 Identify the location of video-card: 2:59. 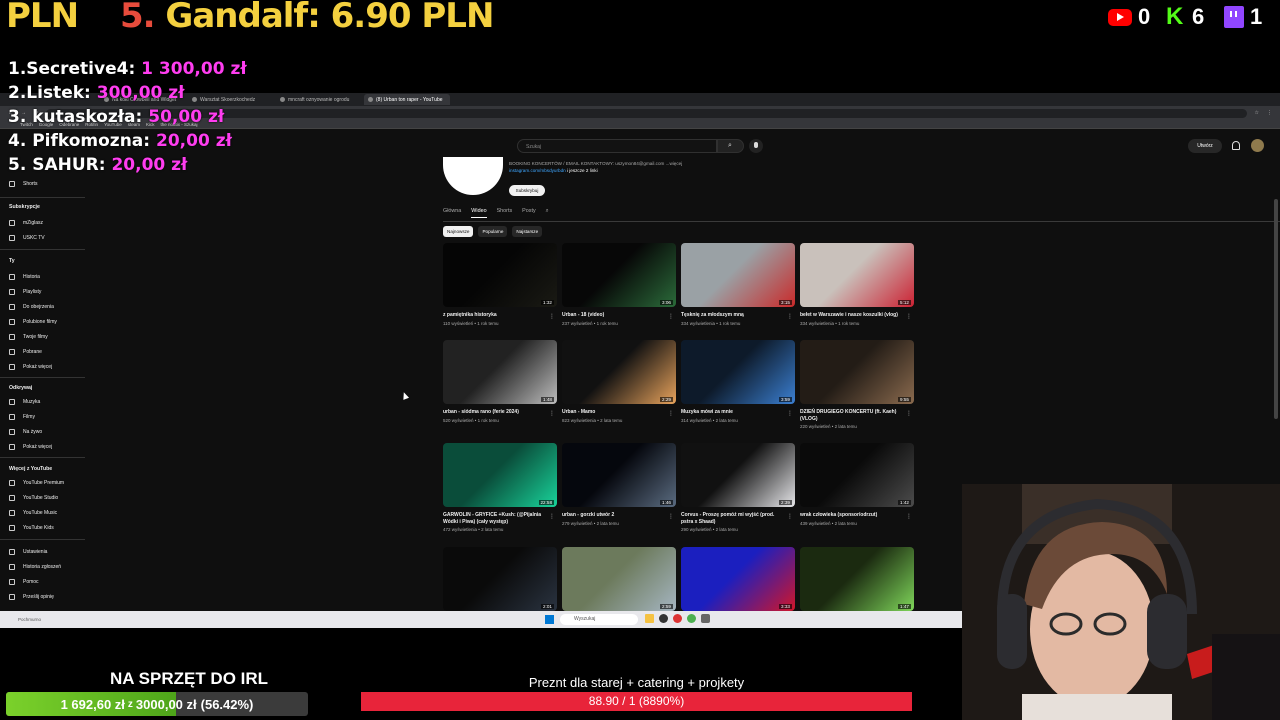
(619, 579).